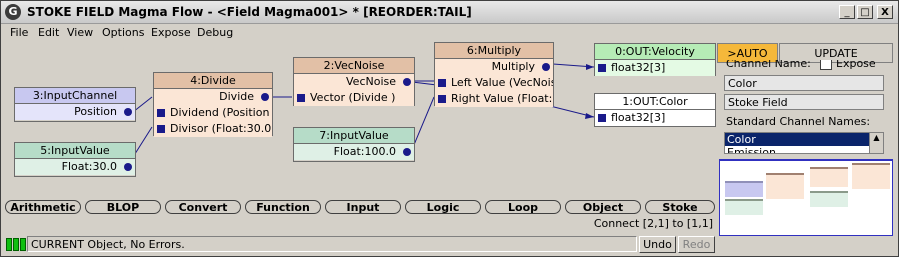 The width and height of the screenshot is (899, 257). I want to click on list-item: Emission, so click(804, 149).